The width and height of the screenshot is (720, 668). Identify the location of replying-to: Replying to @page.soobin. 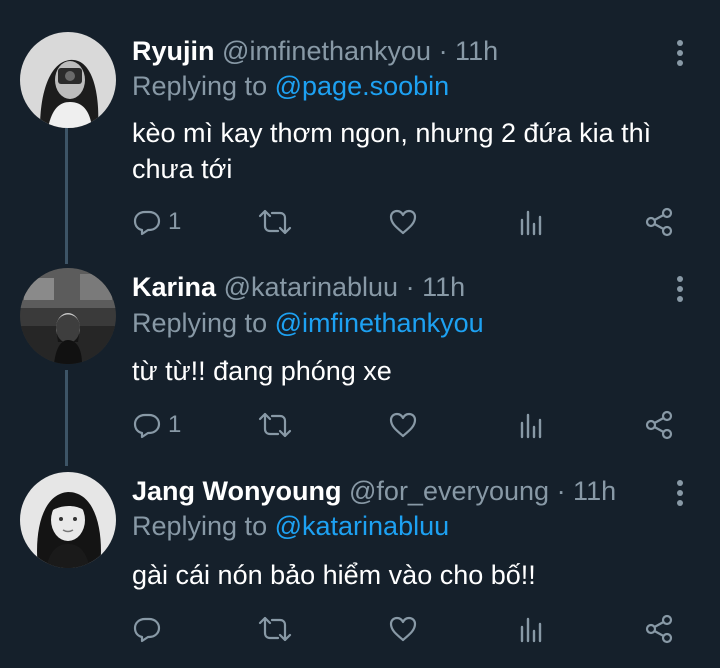
(290, 86).